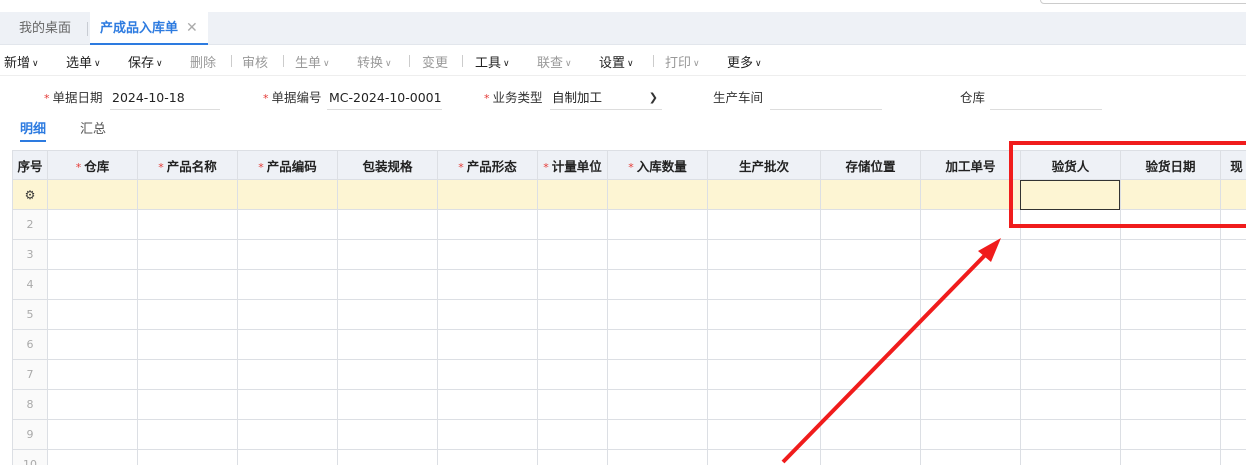 The image size is (1246, 465). Describe the element at coordinates (629, 374) in the screenshot. I see `table-row: 7` at that location.